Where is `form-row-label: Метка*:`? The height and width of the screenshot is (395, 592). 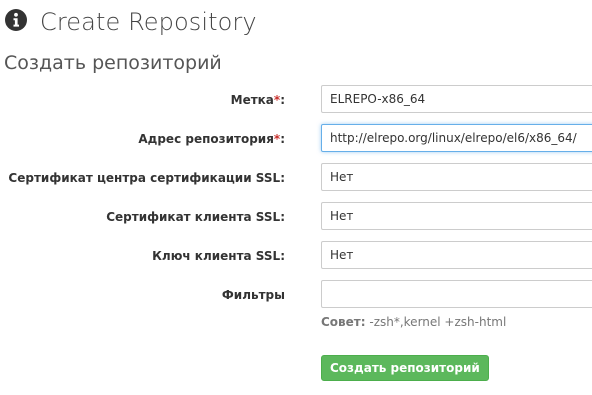 form-row-label: Метка*: is located at coordinates (296, 100).